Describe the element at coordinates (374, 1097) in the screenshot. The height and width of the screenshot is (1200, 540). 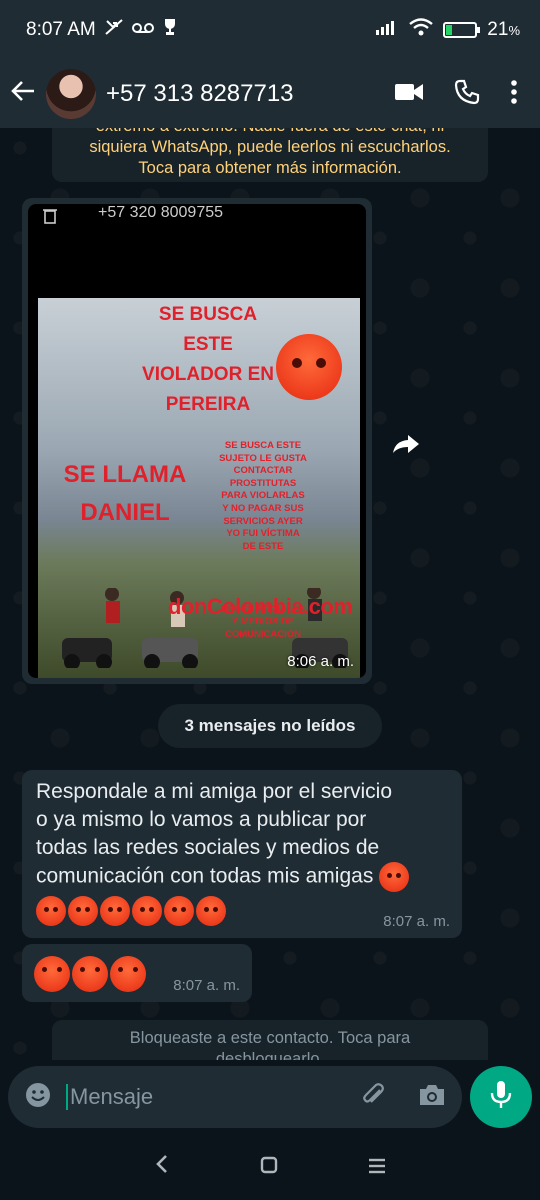
I see `attach-icon` at that location.